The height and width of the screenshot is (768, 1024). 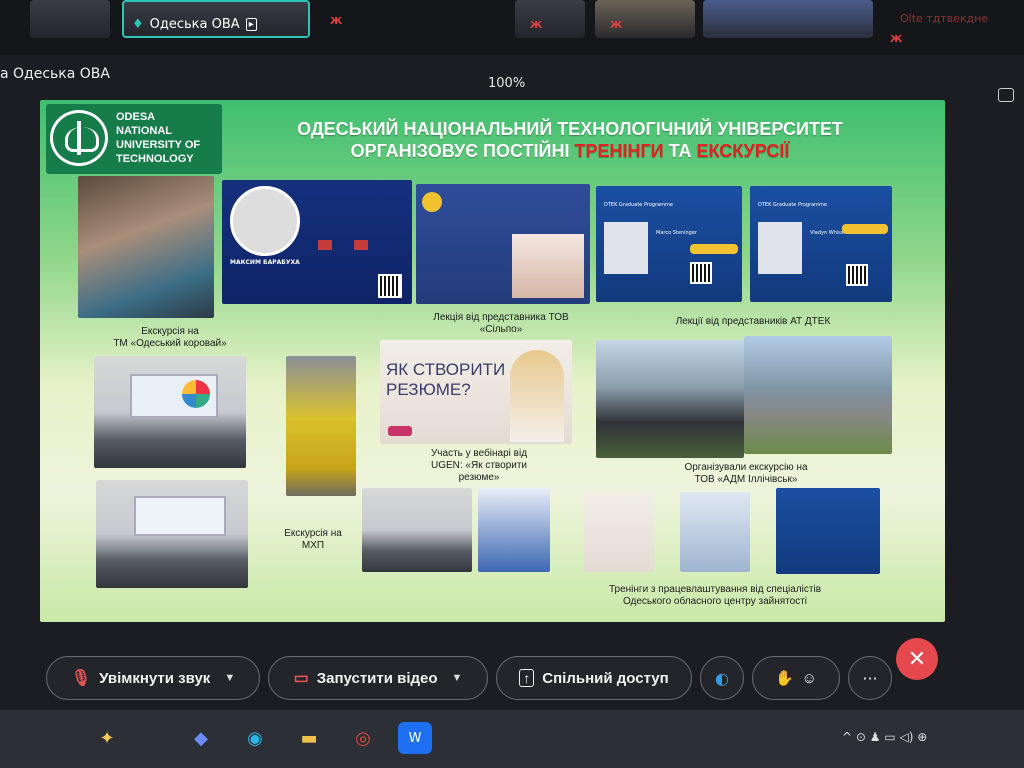 I want to click on caption-mhp: Екскурсія на МХП, so click(x=313, y=539).